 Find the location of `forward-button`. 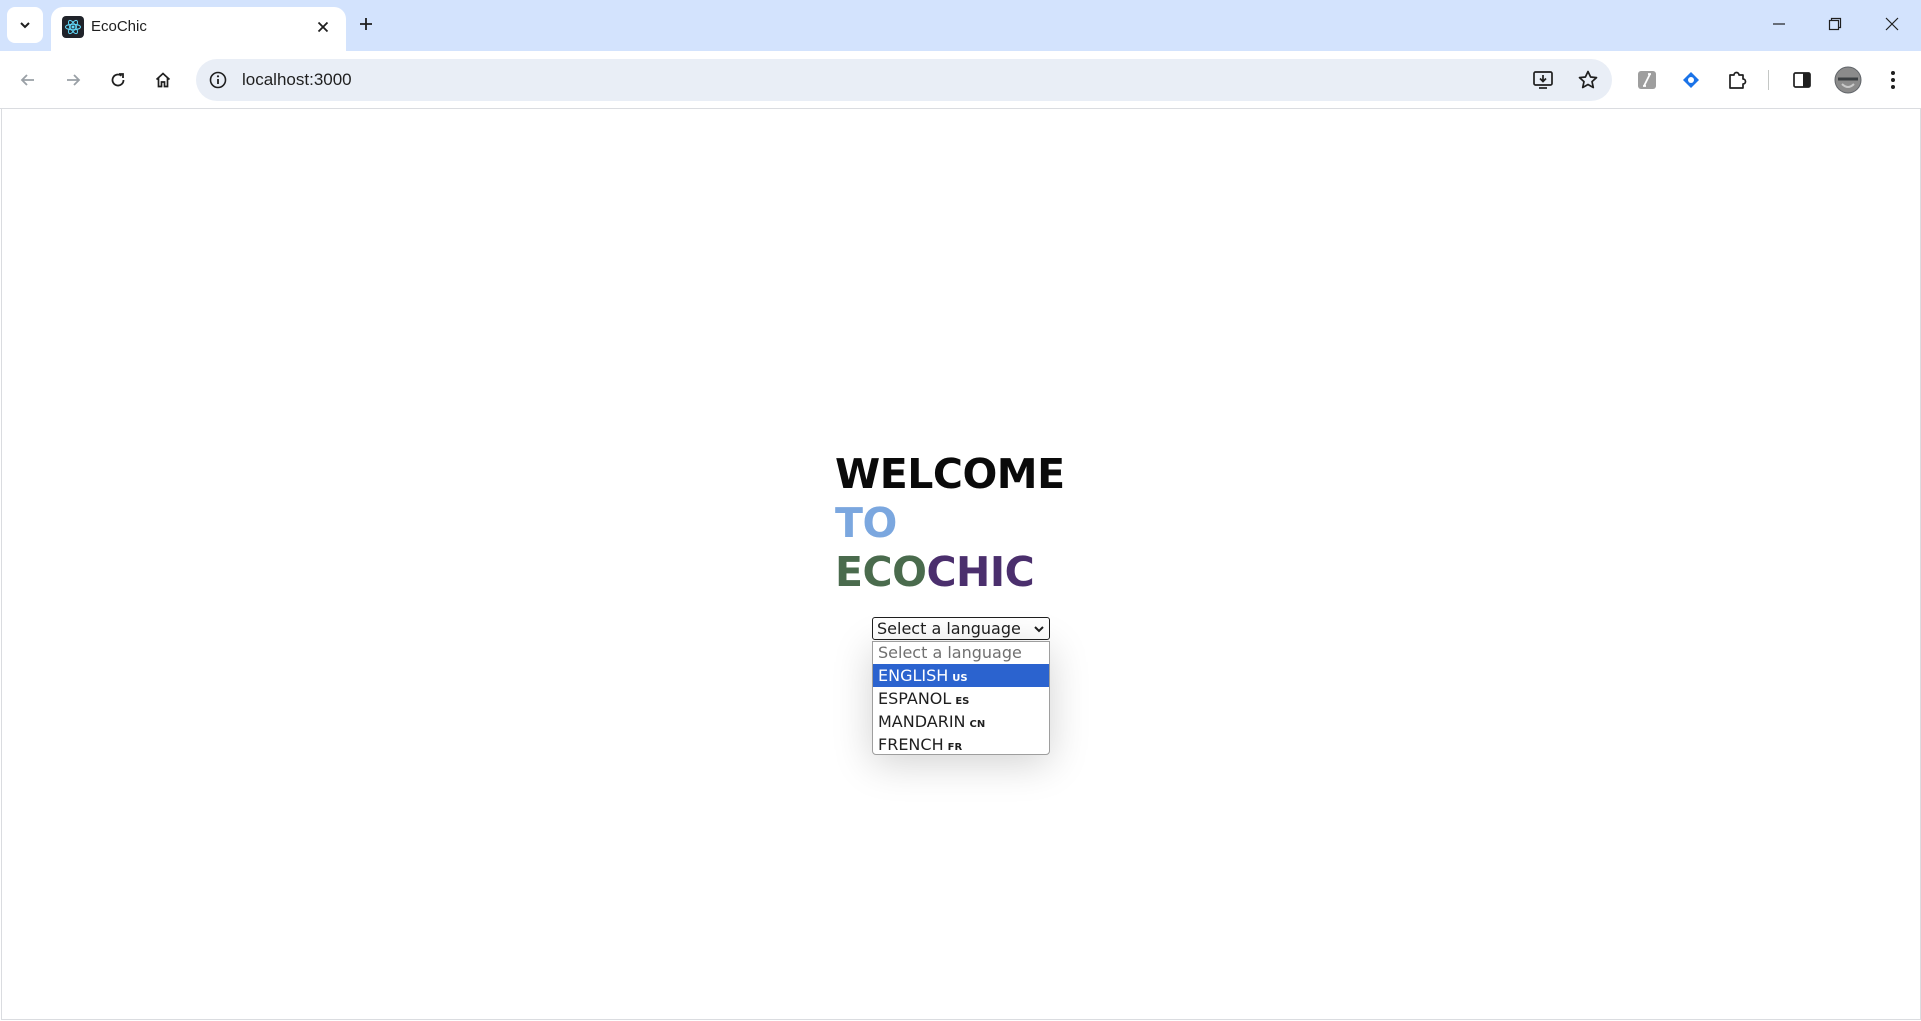

forward-button is located at coordinates (73, 80).